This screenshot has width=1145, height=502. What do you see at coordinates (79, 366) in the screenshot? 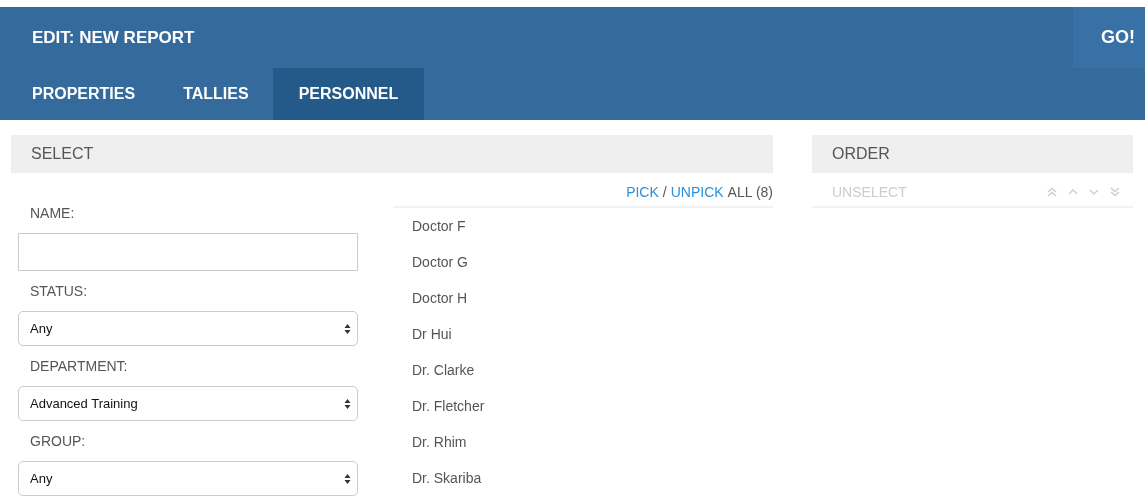
I see `field-label: DEPARTMENT:` at bounding box center [79, 366].